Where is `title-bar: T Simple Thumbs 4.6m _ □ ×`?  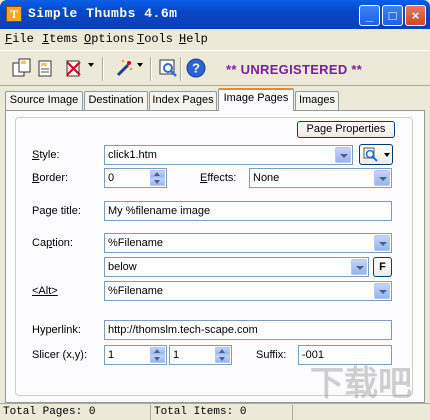 title-bar: T Simple Thumbs 4.6m _ □ × is located at coordinates (215, 14).